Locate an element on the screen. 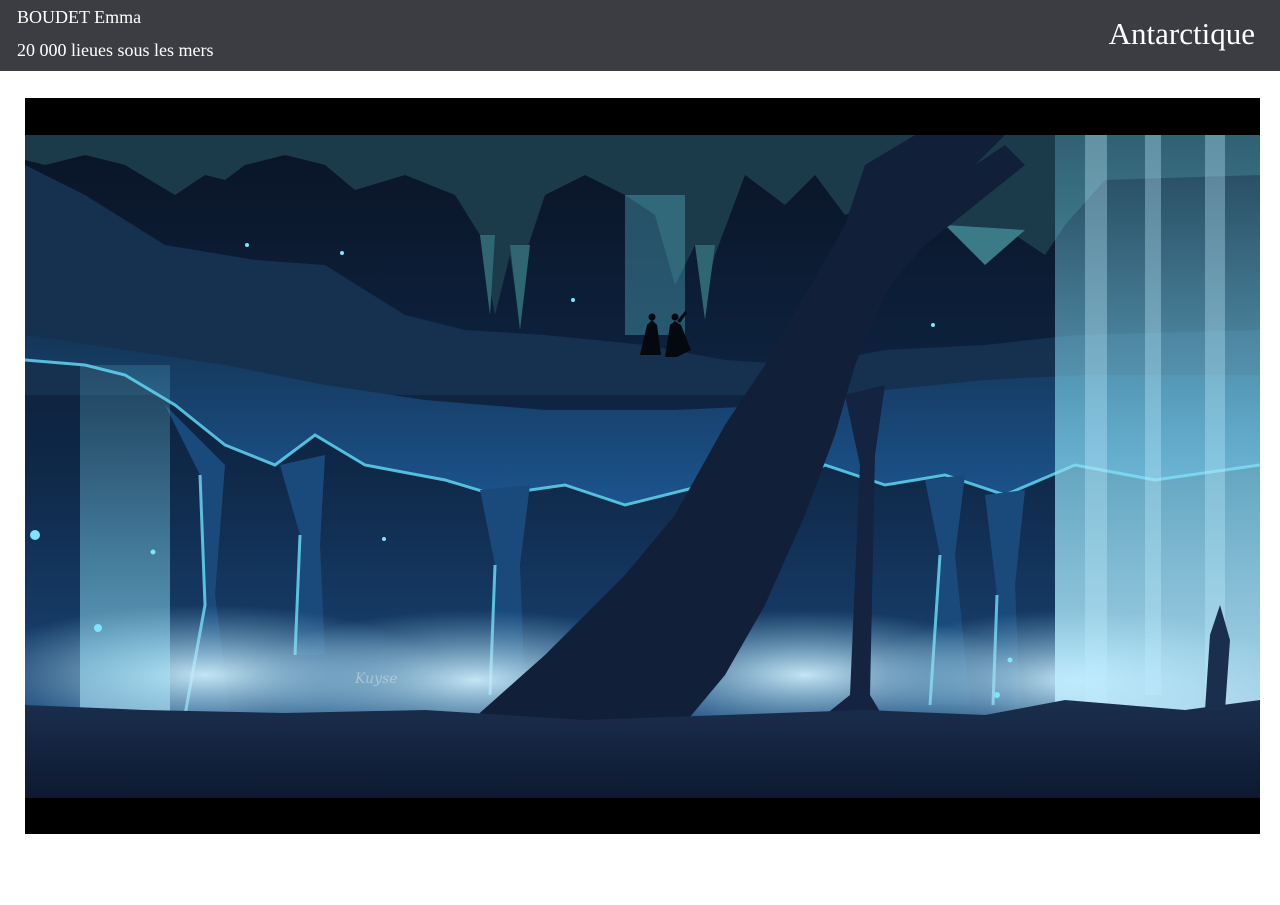  author-name: BOUDET Emma is located at coordinates (79, 17).